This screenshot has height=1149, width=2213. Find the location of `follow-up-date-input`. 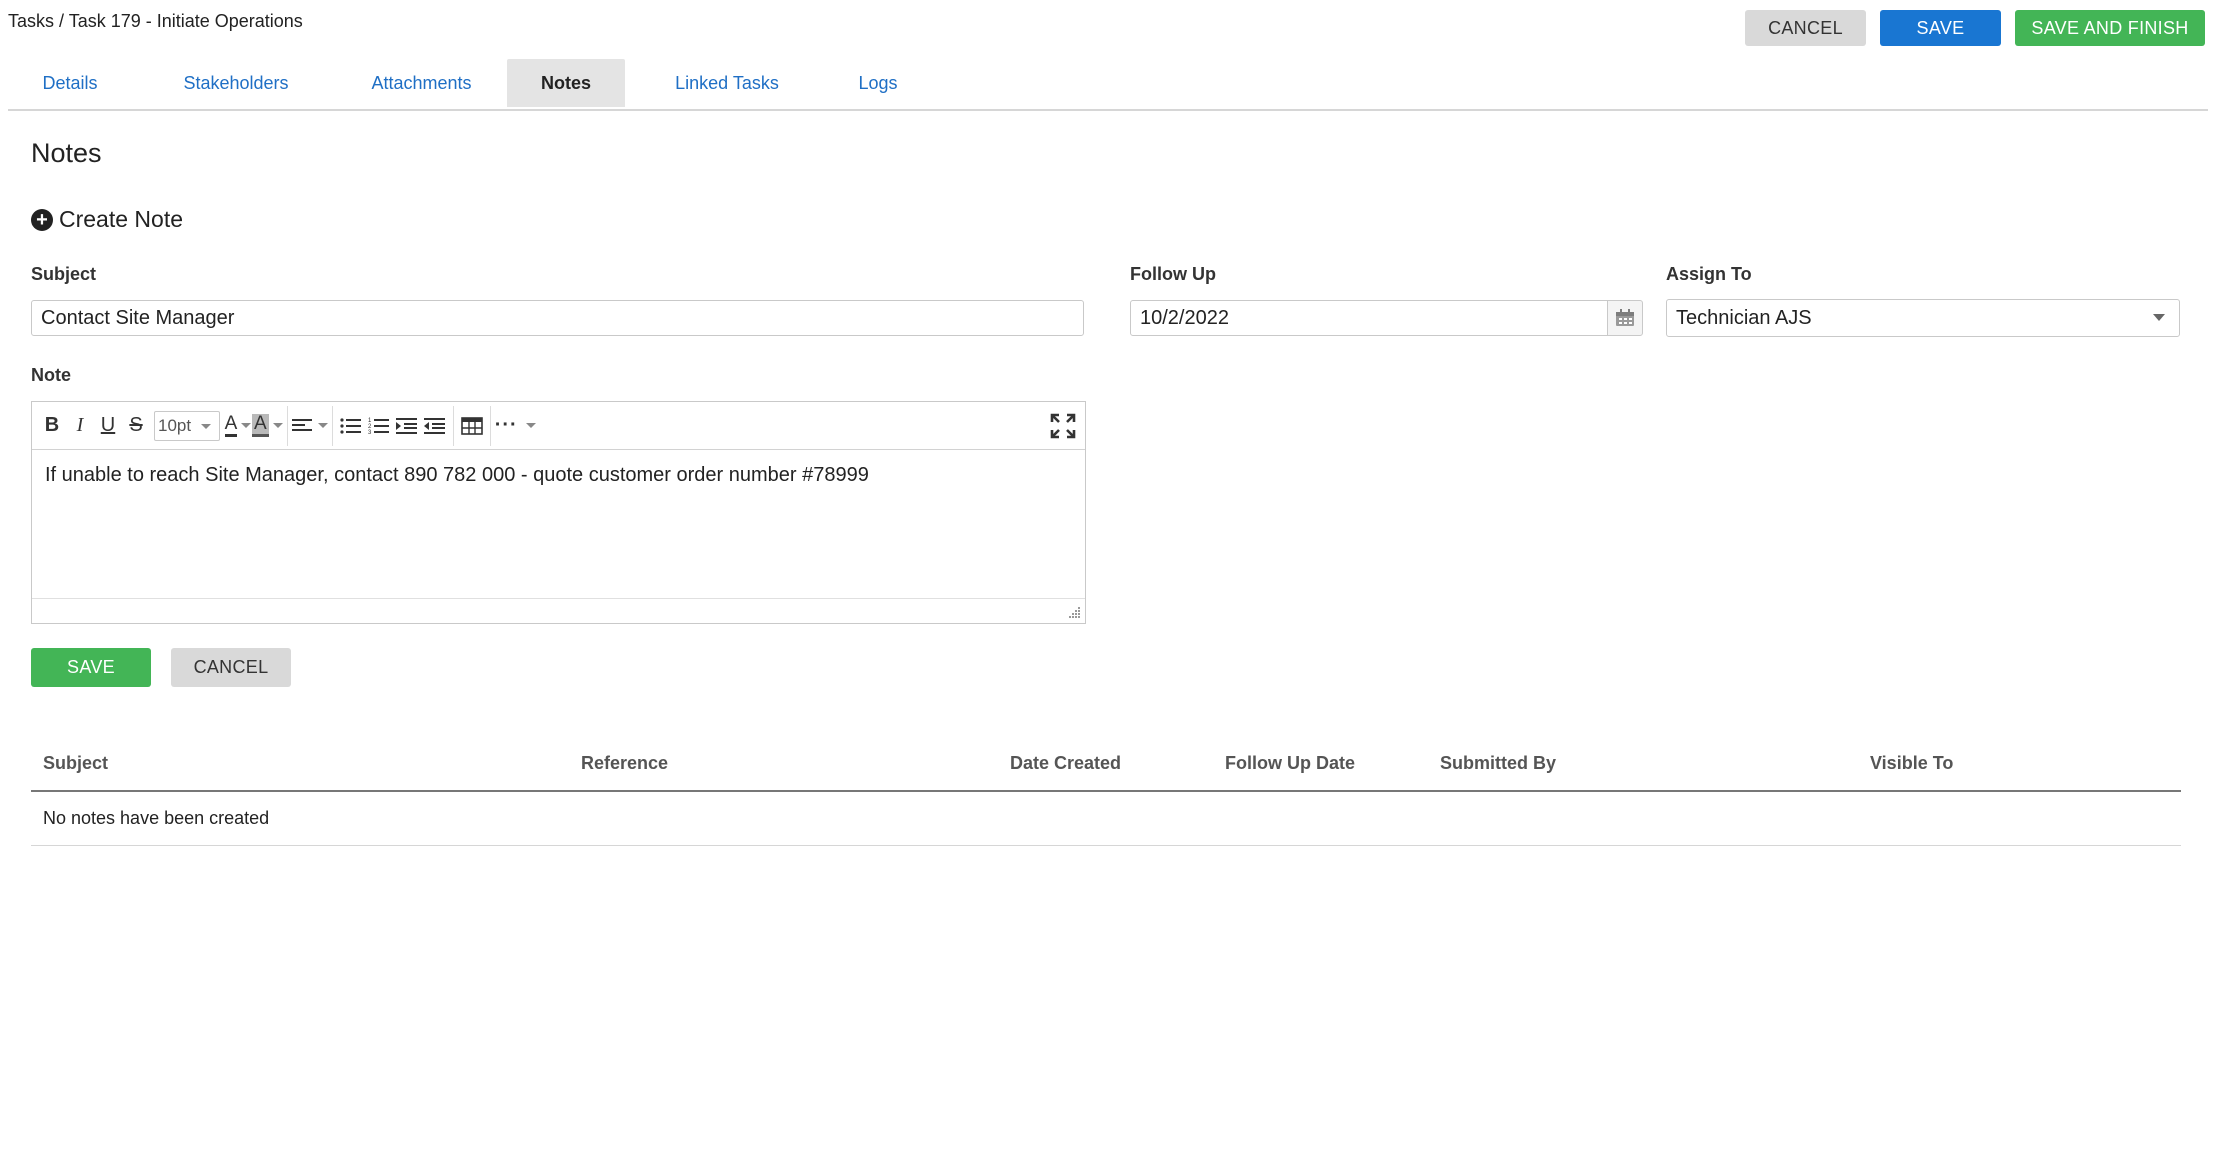

follow-up-date-input is located at coordinates (1369, 318).